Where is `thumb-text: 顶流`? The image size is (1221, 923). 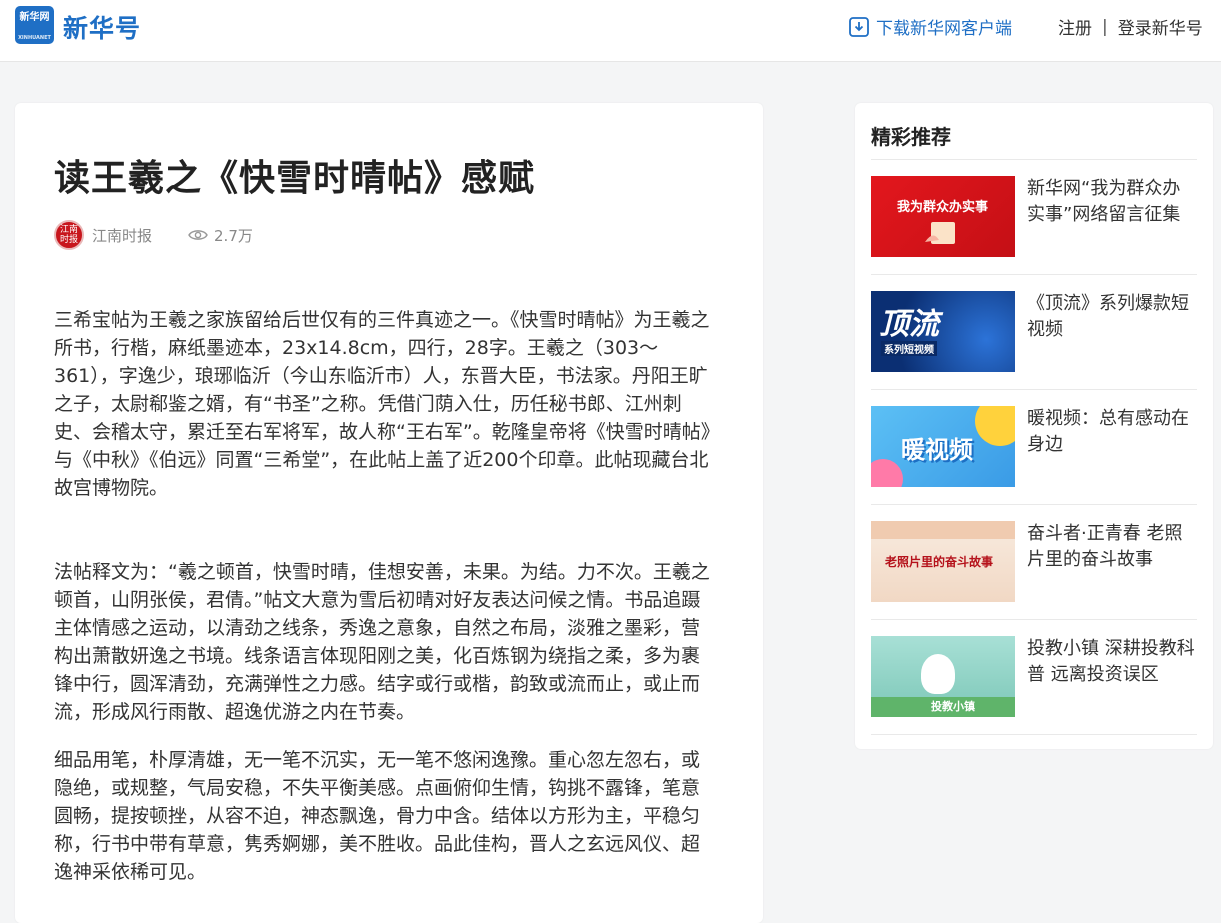 thumb-text: 顶流 is located at coordinates (909, 324).